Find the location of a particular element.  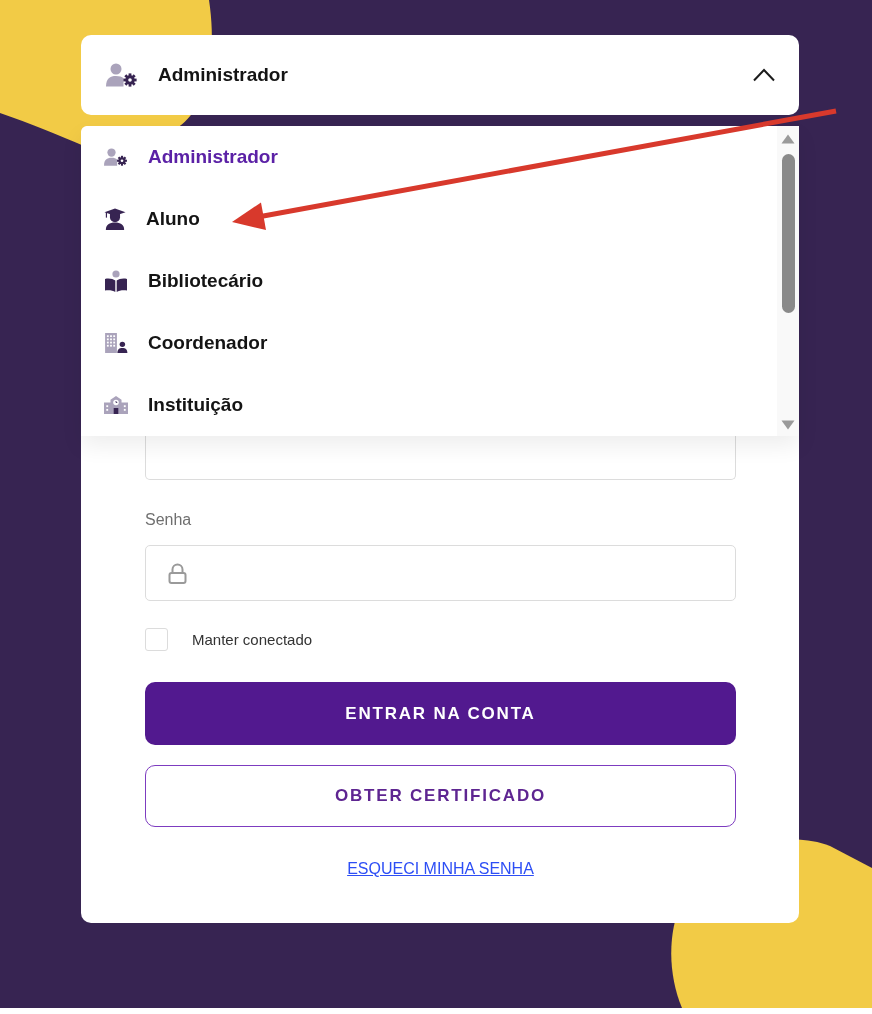

field-label: Senha is located at coordinates (169, 520).